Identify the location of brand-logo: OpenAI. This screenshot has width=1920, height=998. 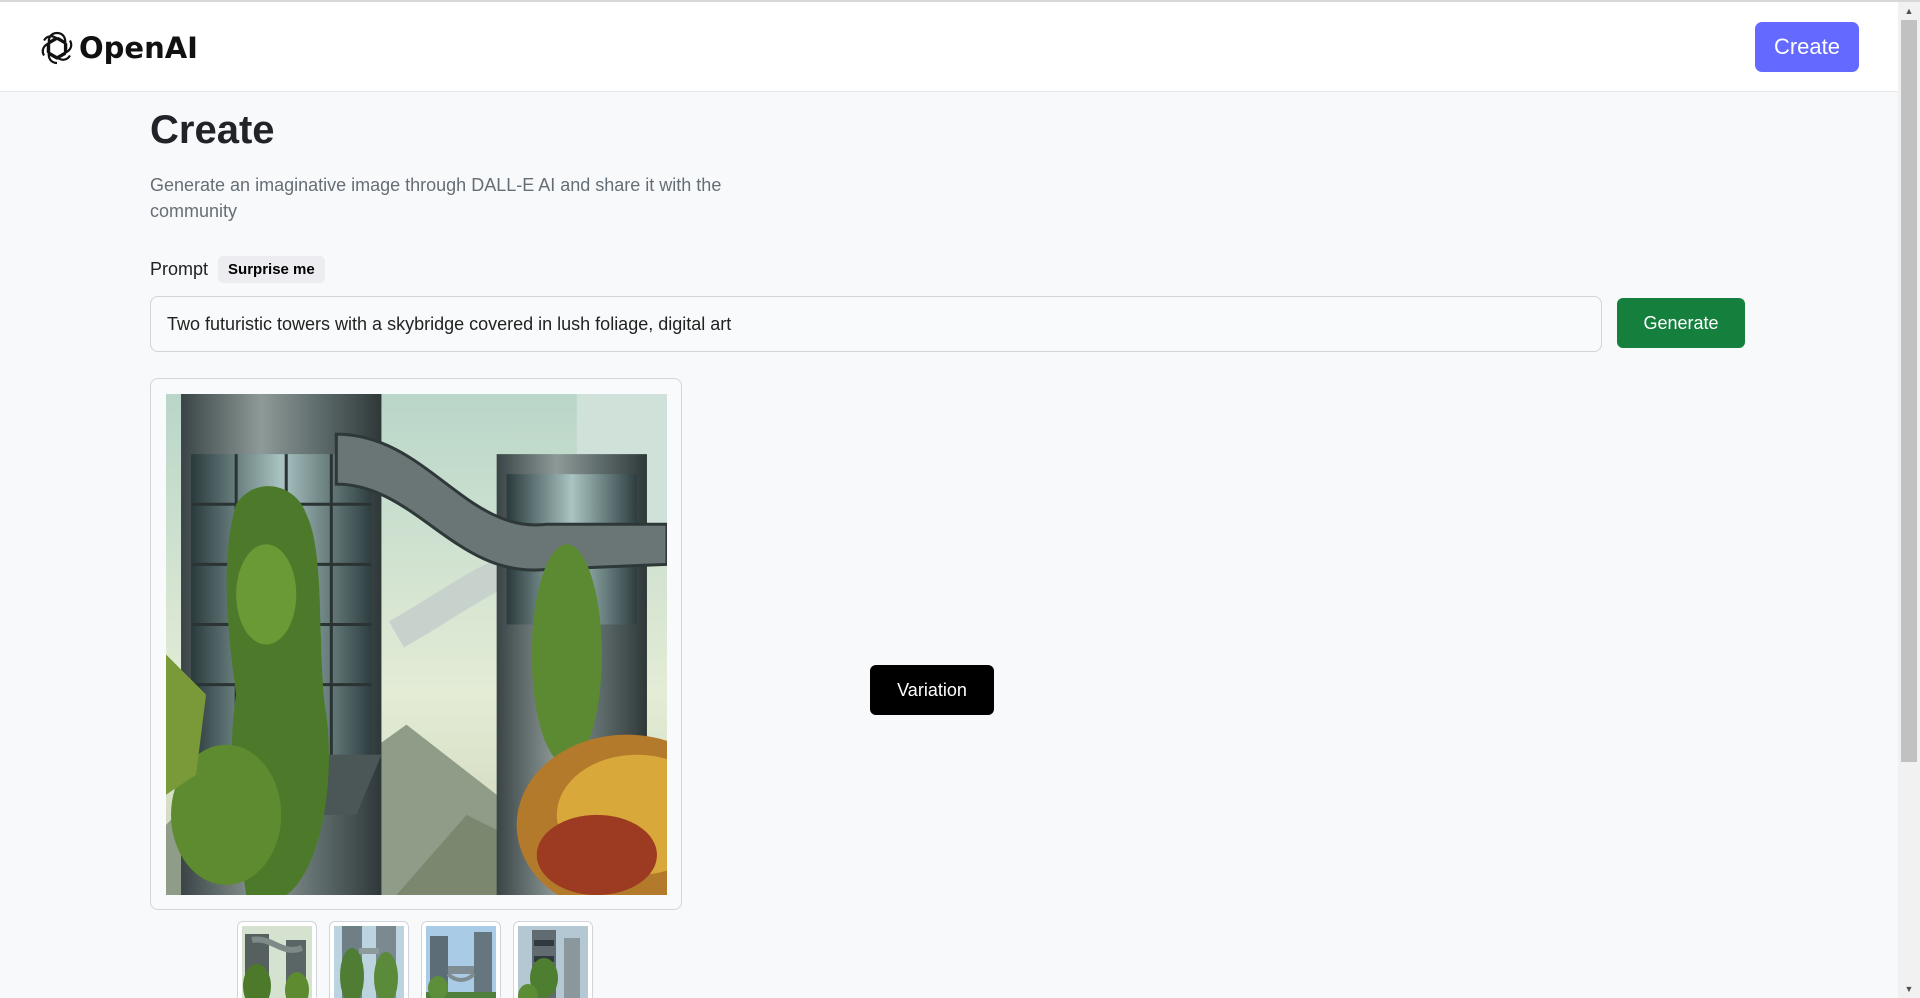
(118, 48).